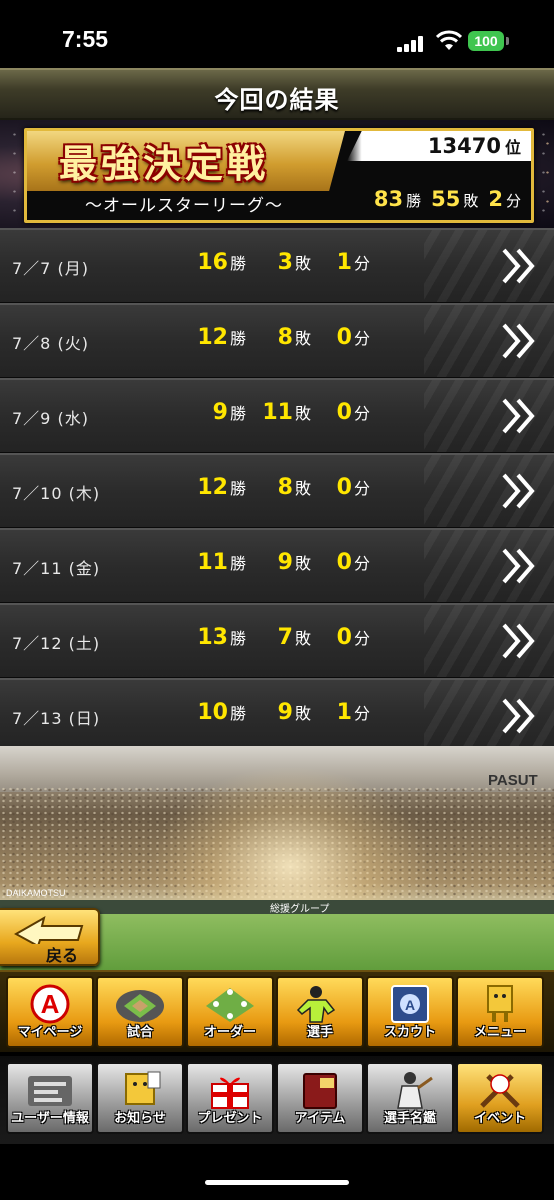 This screenshot has width=554, height=1200. What do you see at coordinates (499, 1032) in the screenshot?
I see `menu-label: メニュー` at bounding box center [499, 1032].